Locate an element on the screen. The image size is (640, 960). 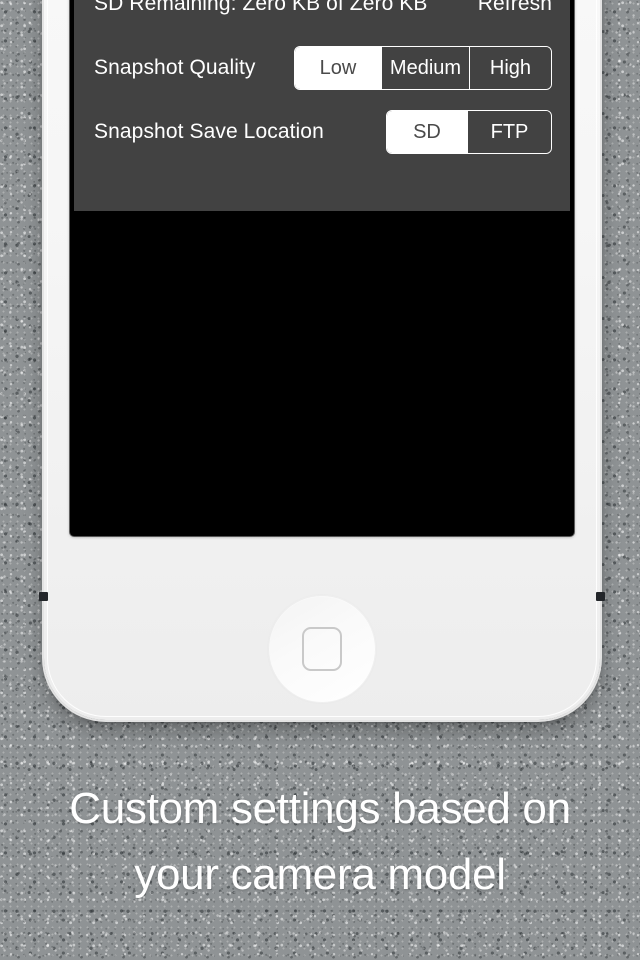
snapshot-quality-segmented-control: Low Medium High is located at coordinates (423, 68).